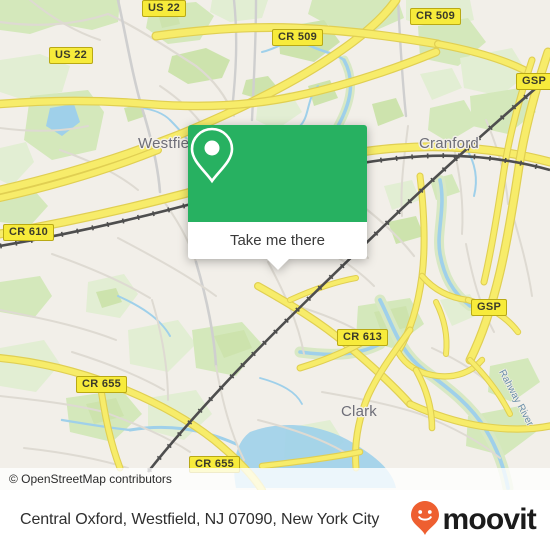  Describe the element at coordinates (29, 232) in the screenshot. I see `road-shield-cr-610: CR 610` at that location.